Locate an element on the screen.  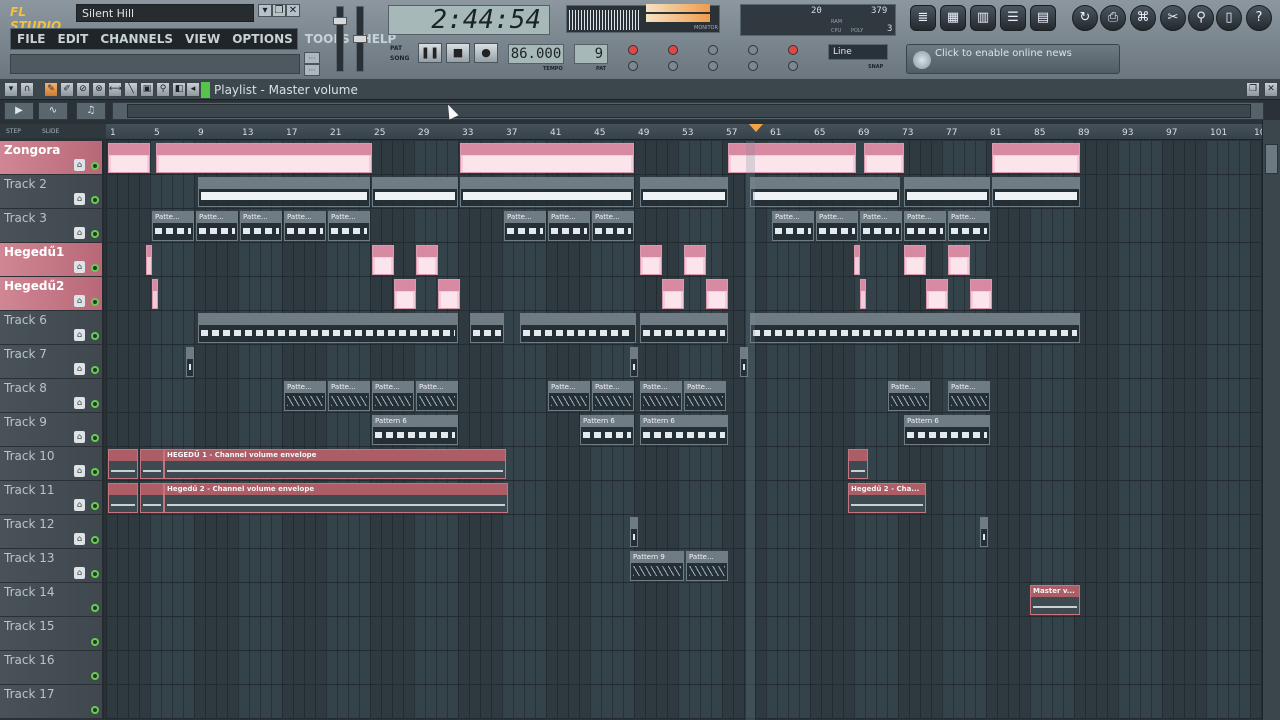
menu-view: VIEW is located at coordinates (202, 39).